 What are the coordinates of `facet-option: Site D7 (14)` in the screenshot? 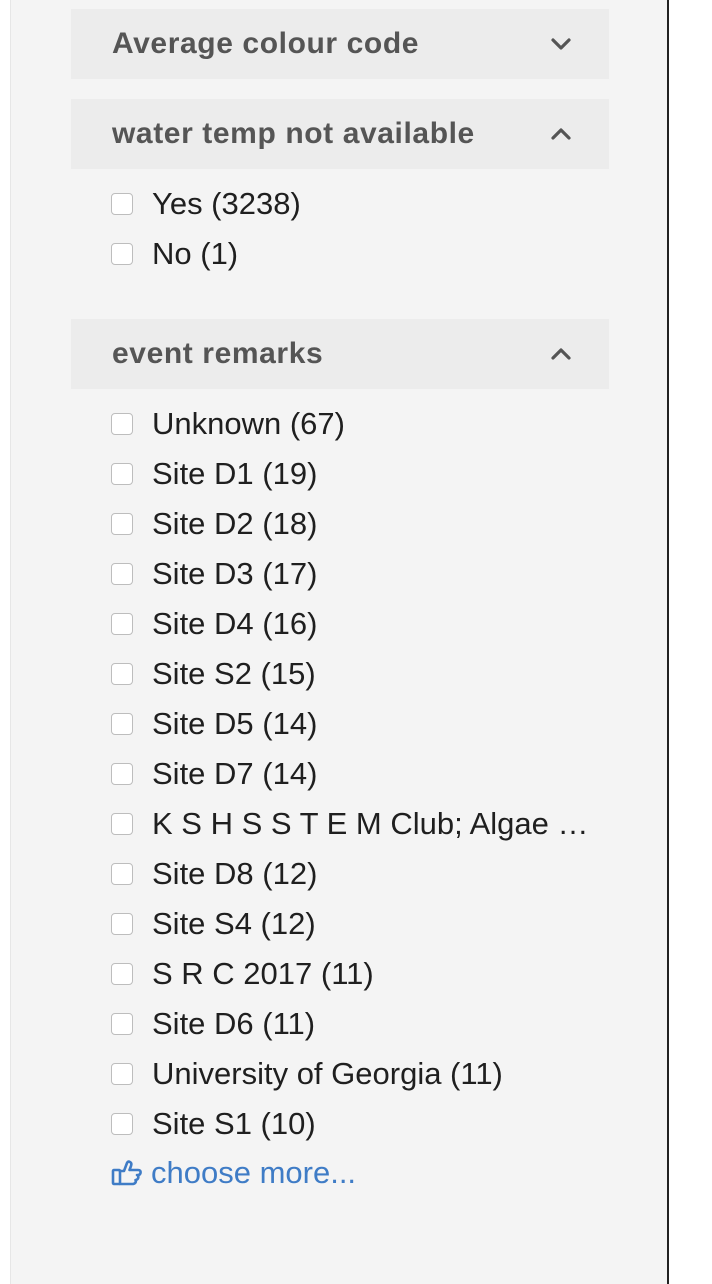 It's located at (340, 781).